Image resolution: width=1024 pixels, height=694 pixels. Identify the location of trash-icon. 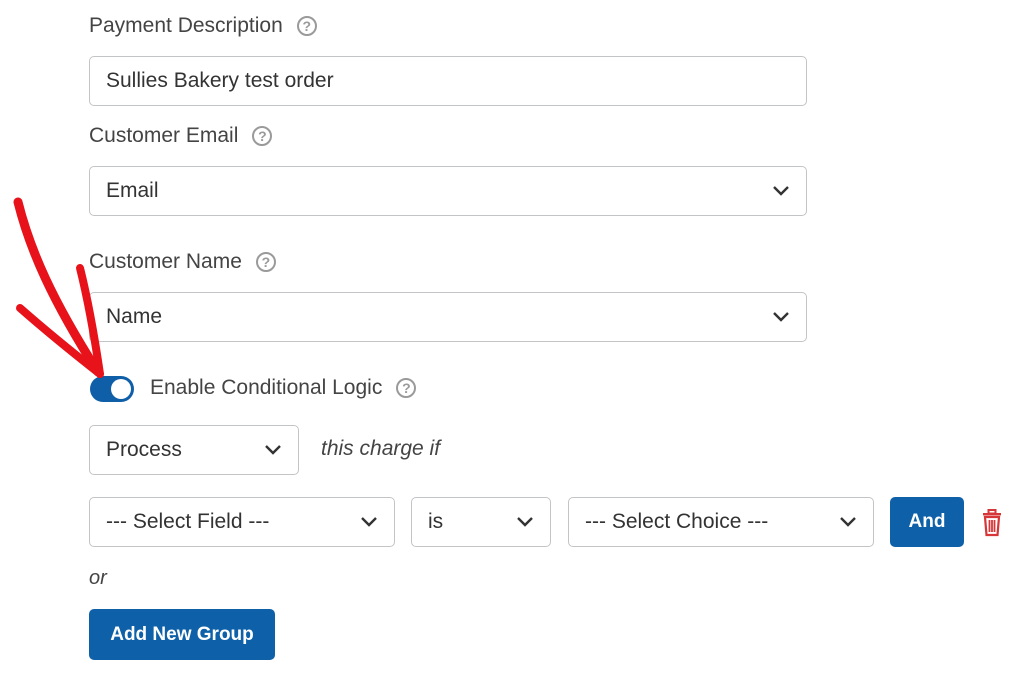
(992, 523).